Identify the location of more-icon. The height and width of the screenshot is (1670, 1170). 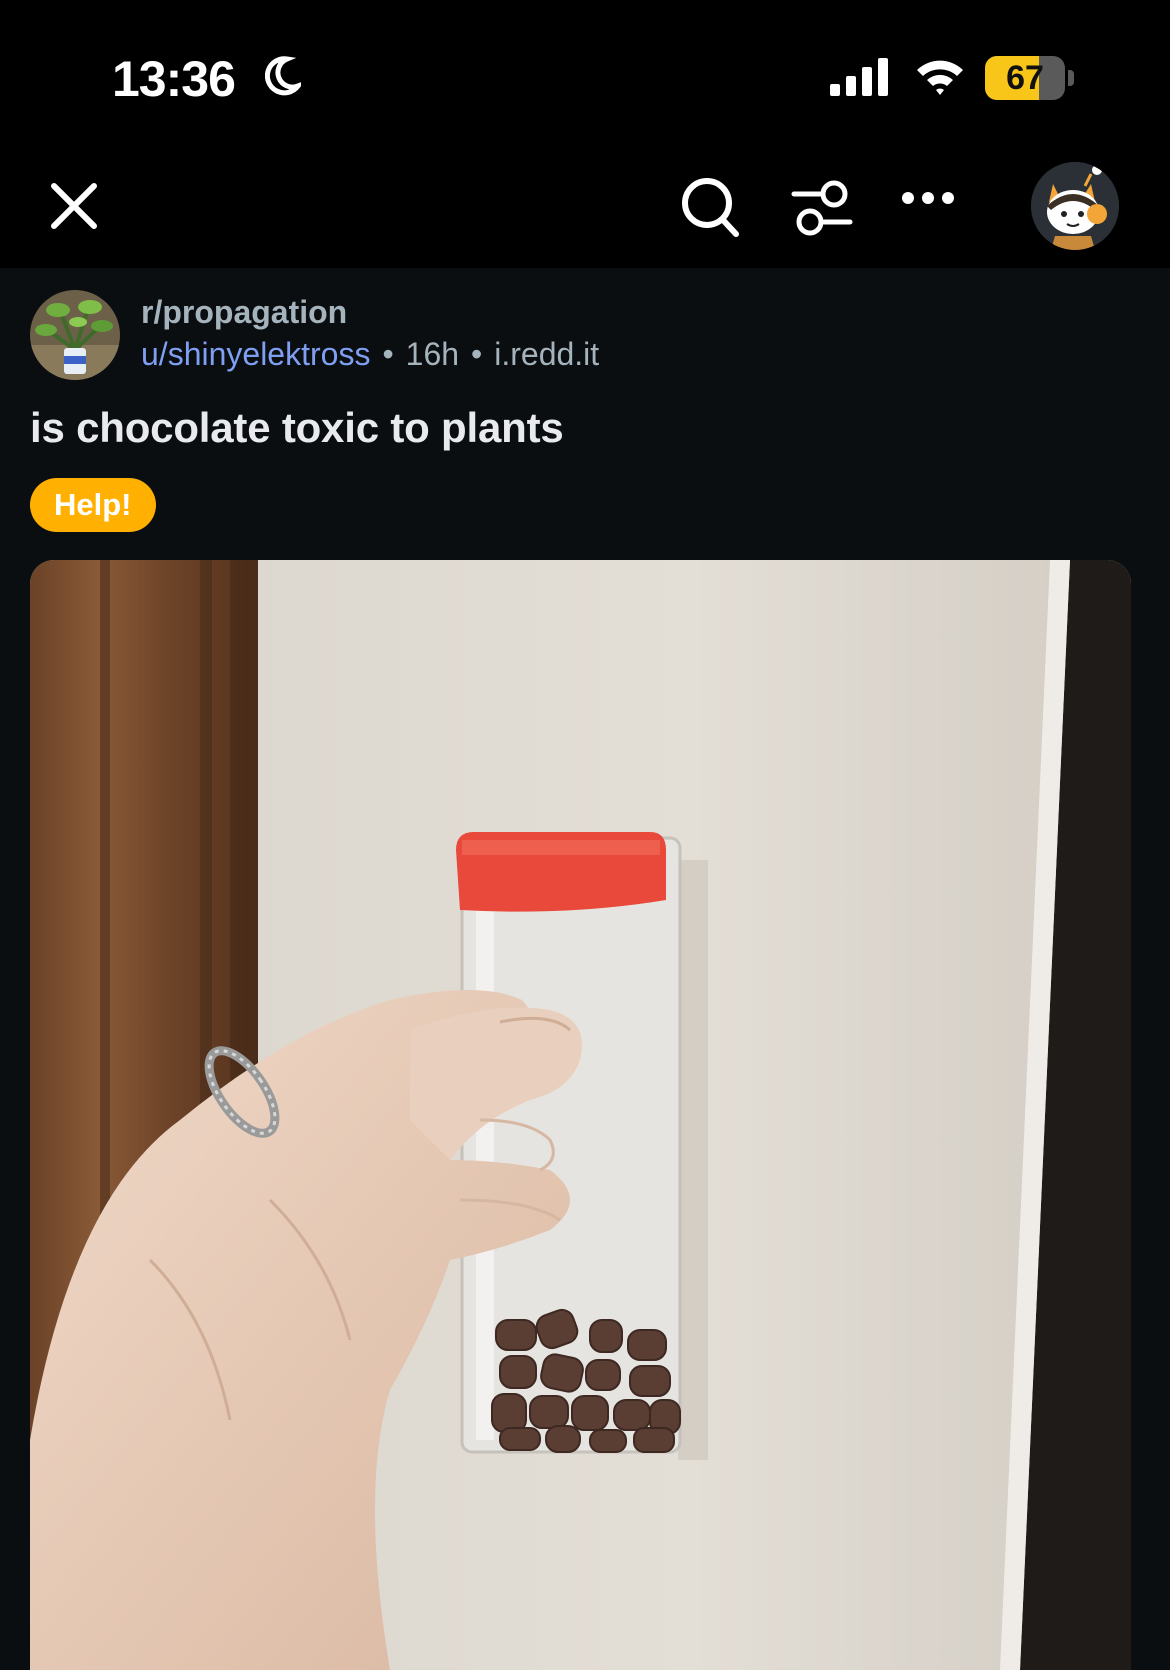
(928, 198).